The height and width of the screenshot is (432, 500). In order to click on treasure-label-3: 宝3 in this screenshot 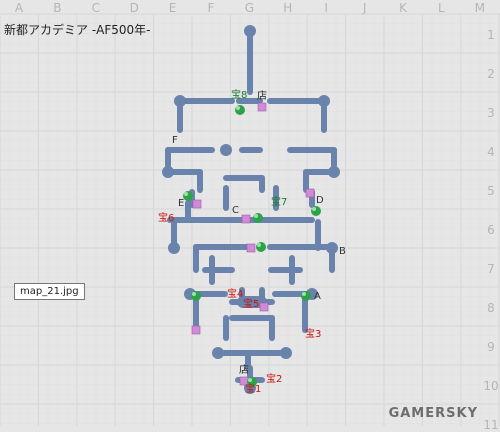, I will do `click(313, 333)`.